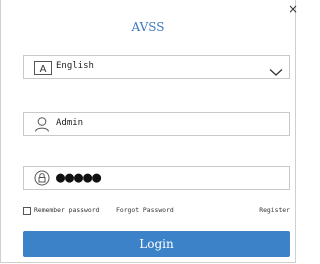  Describe the element at coordinates (293, 9) in the screenshot. I see `close-button: ×` at that location.